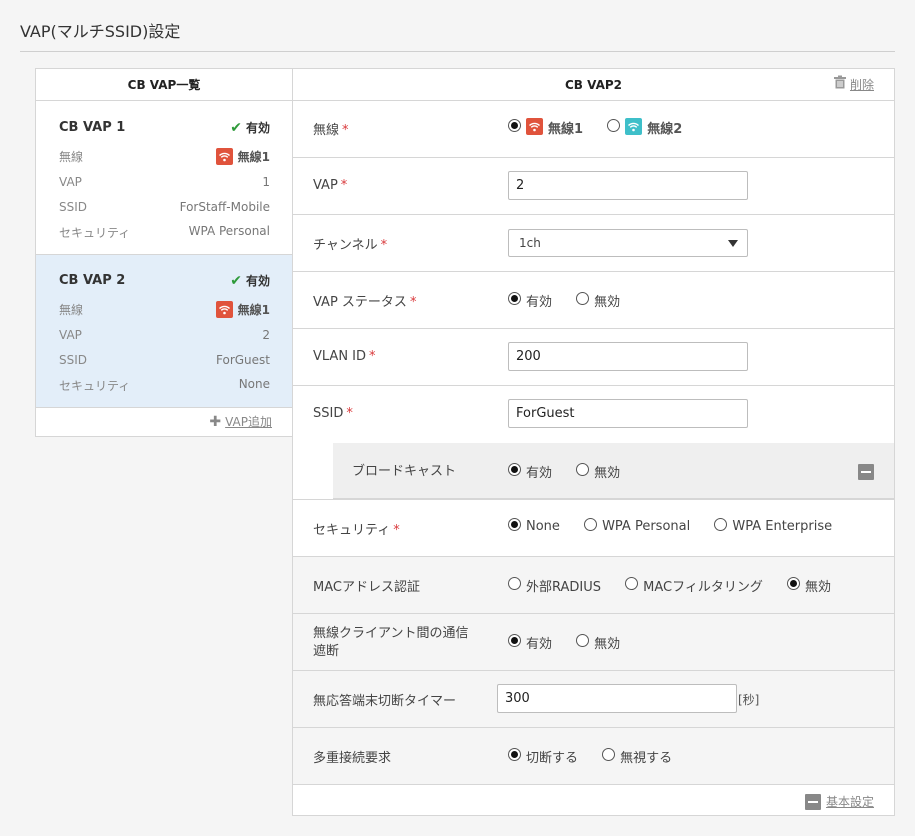 This screenshot has width=915, height=836. Describe the element at coordinates (809, 585) in the screenshot. I see `mac-auth-disabled-radio: 無効` at that location.